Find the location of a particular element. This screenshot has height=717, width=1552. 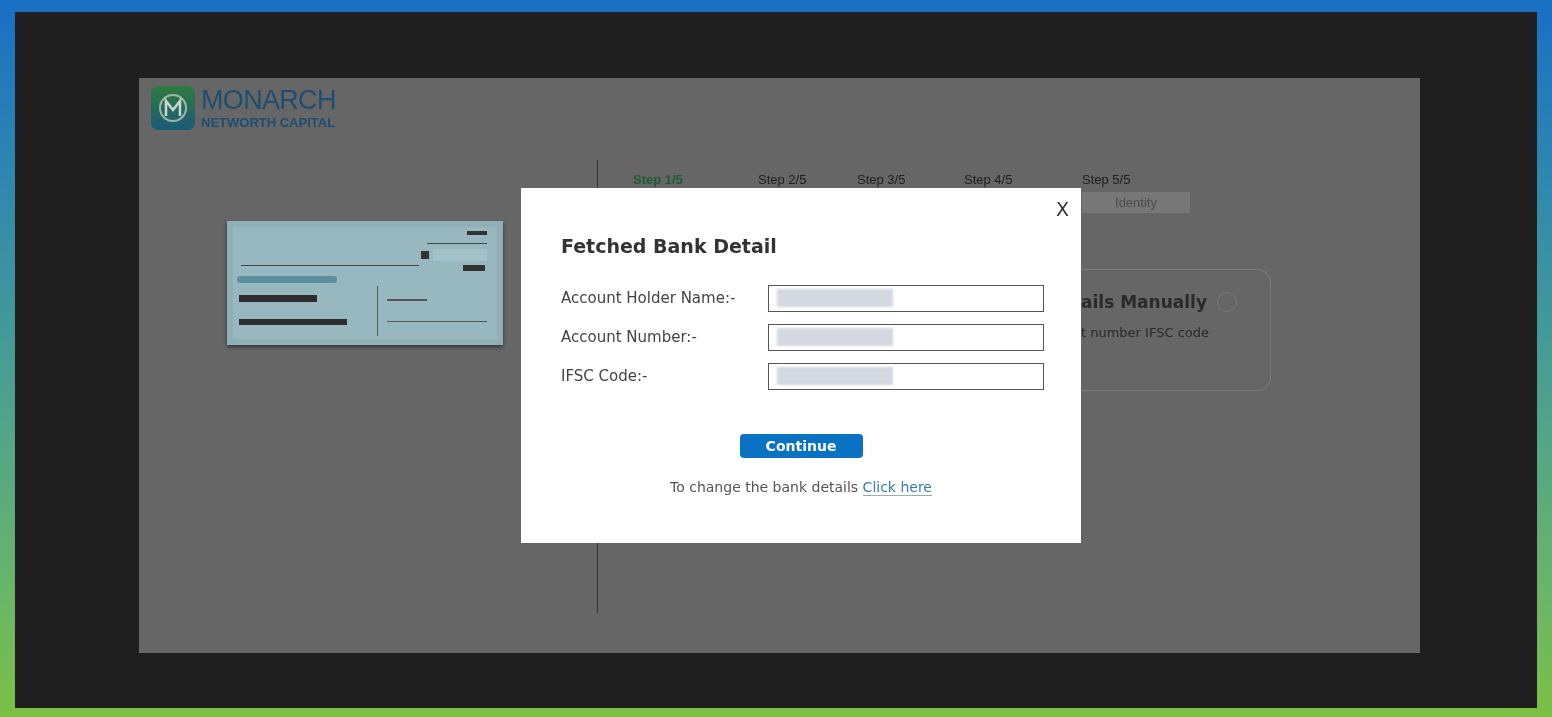

brand-tagline: NETWORTH CAPITAL is located at coordinates (268, 122).